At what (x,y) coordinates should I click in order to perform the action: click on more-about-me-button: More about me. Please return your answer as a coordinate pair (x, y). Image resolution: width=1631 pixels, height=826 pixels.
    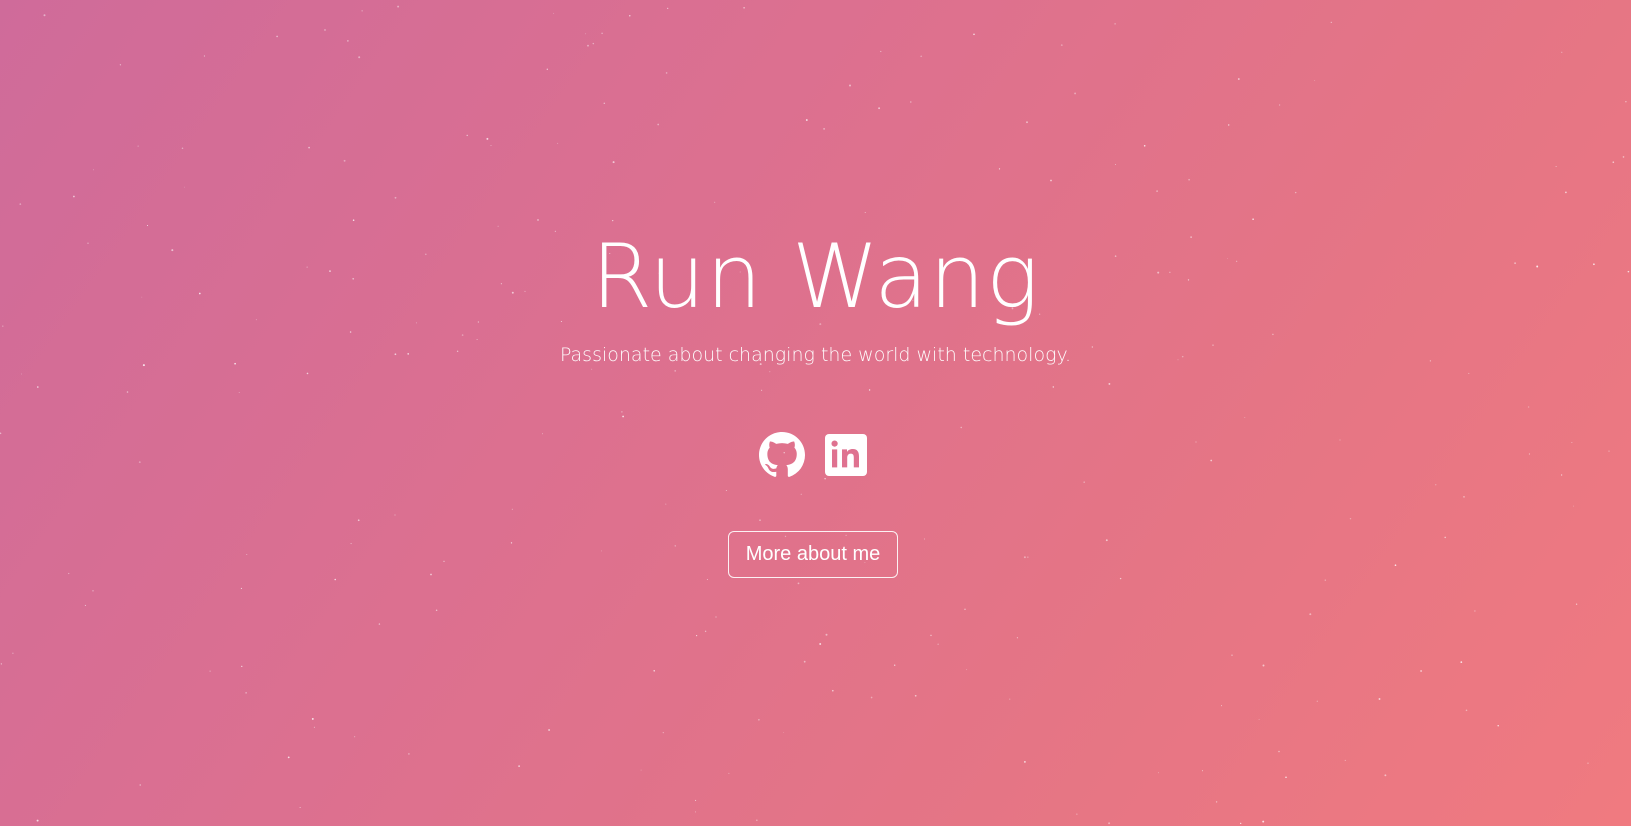
    Looking at the image, I should click on (813, 554).